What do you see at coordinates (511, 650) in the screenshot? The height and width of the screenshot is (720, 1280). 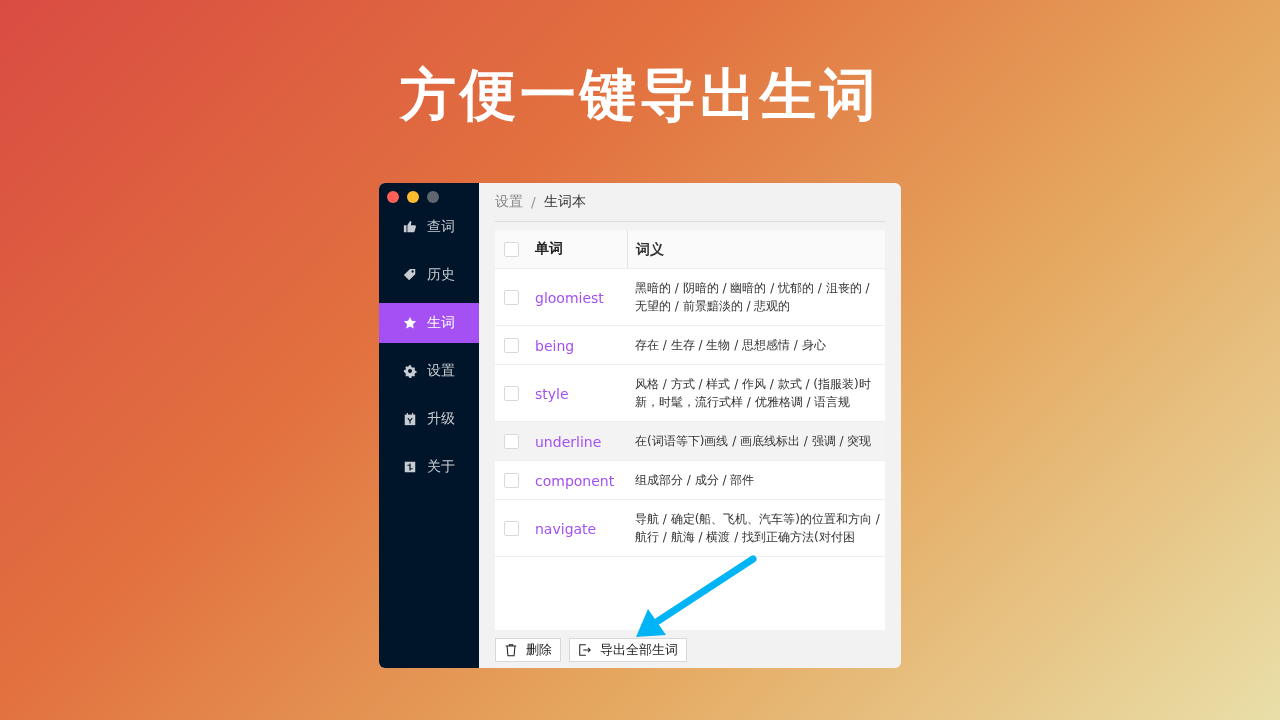 I see `trash-icon` at bounding box center [511, 650].